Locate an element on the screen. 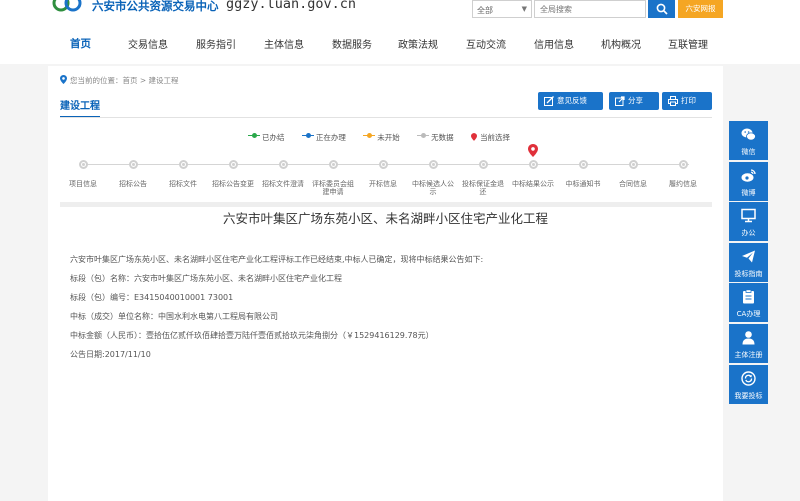 This screenshot has height=501, width=800. notice-section-number: 标段（包）编号：E3415040010001 73001 is located at coordinates (152, 297).